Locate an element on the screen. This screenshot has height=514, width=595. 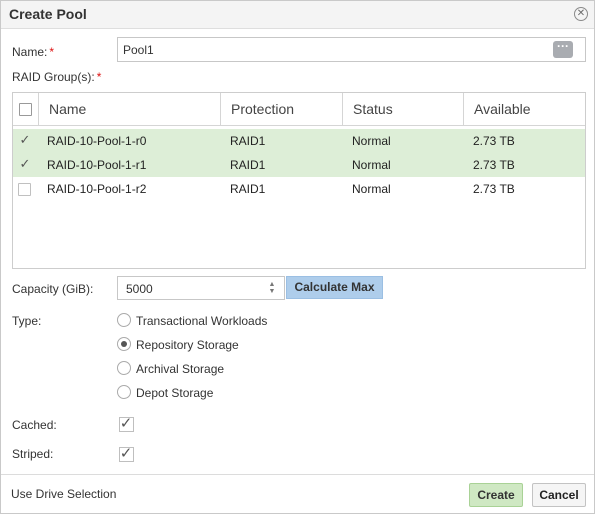
select-all-checkbox is located at coordinates (25, 109).